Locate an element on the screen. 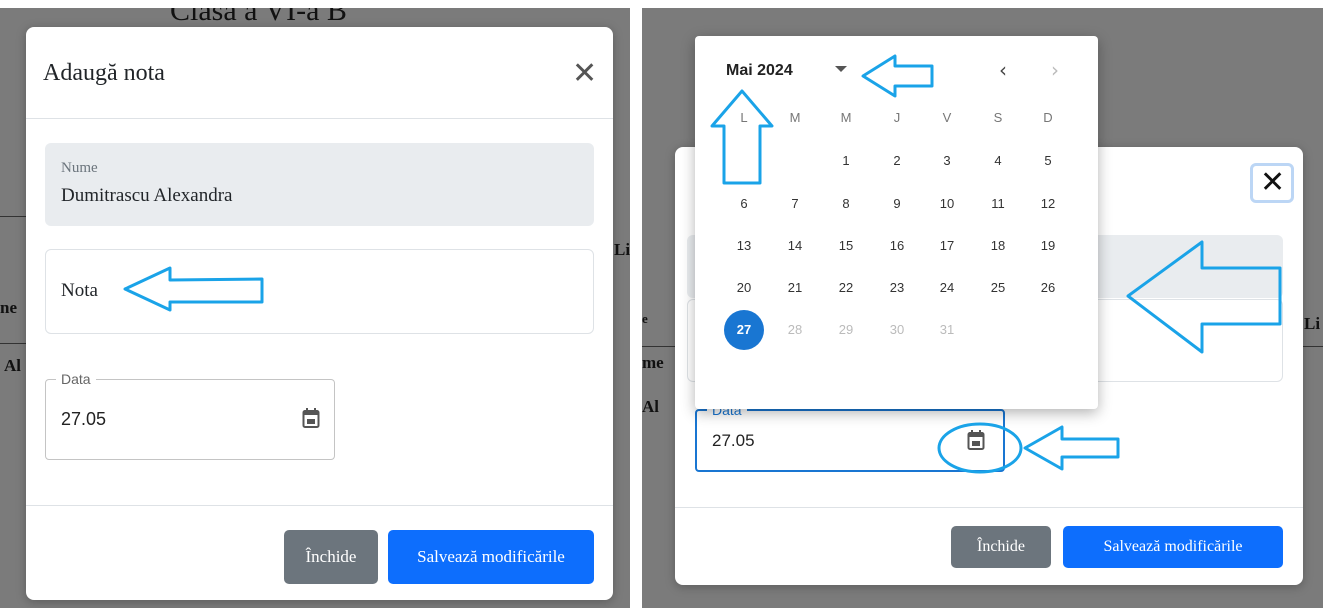 The height and width of the screenshot is (608, 1323). calendar-day: 18 is located at coordinates (998, 246).